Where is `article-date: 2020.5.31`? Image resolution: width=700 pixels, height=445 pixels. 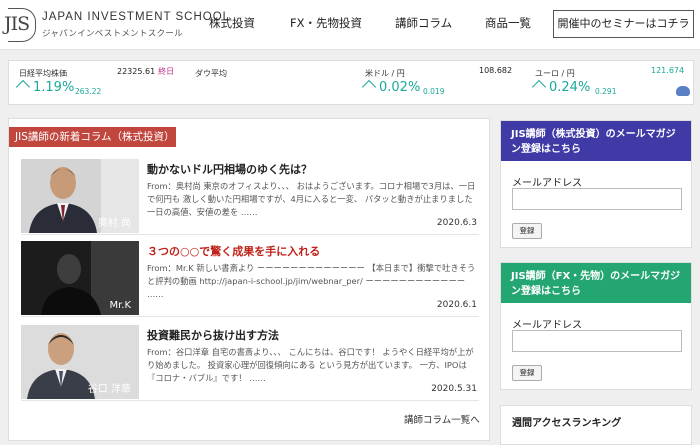 article-date: 2020.5.31 is located at coordinates (454, 389).